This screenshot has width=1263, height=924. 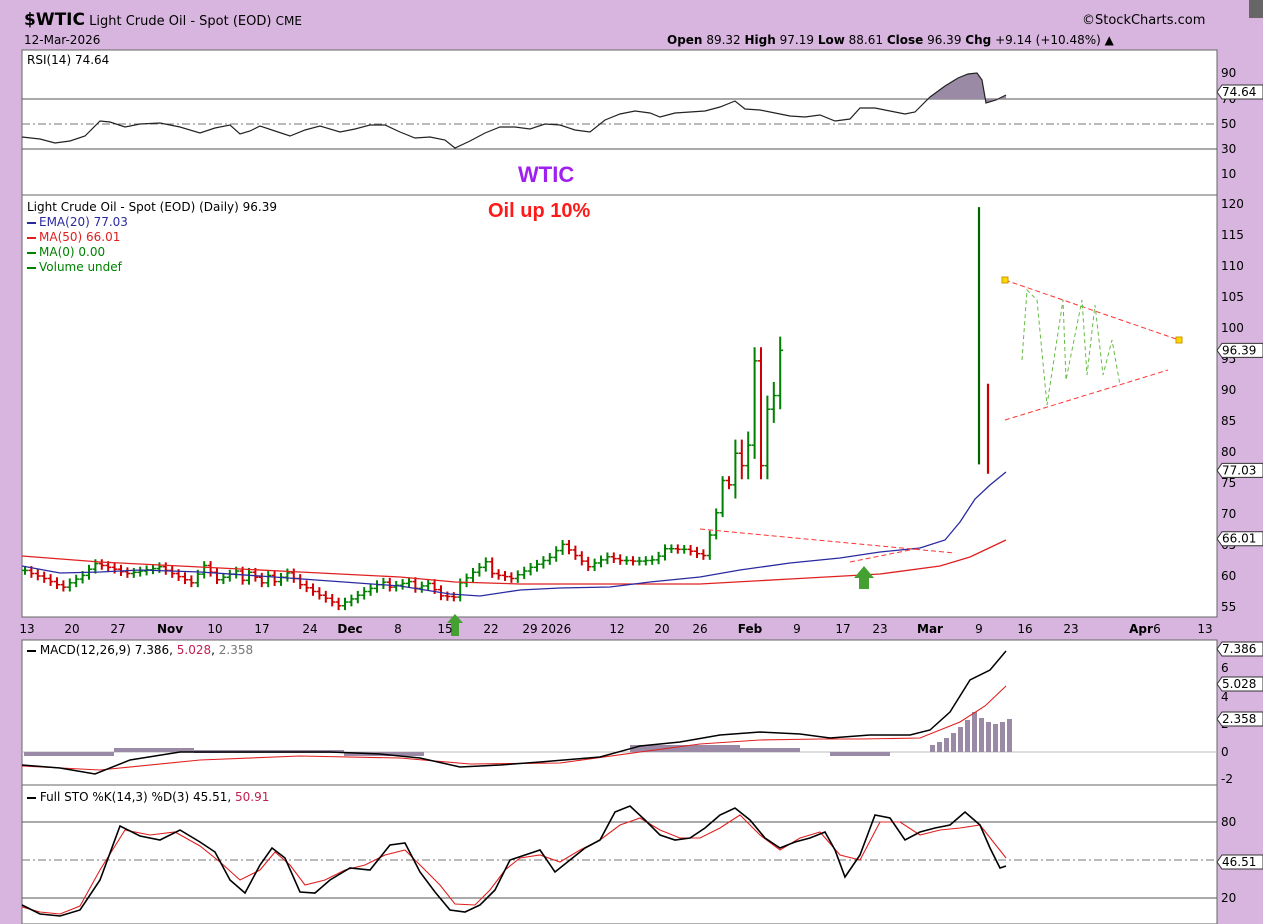 I want to click on price-tick-label: 105, so click(x=1232, y=297).